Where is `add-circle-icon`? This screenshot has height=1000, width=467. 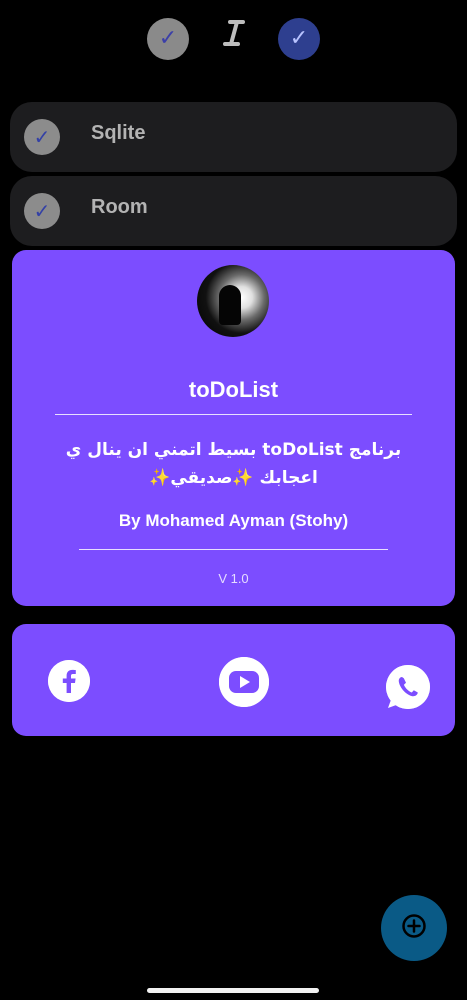
add-circle-icon is located at coordinates (414, 928).